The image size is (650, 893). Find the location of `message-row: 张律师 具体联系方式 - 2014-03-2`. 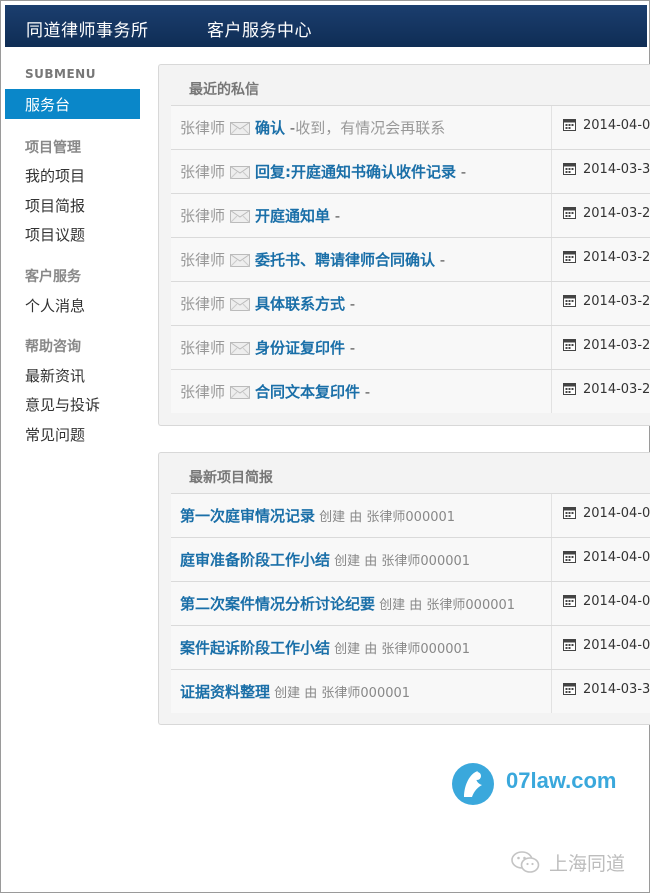

message-row: 张律师 具体联系方式 - 2014-03-2 is located at coordinates (410, 303).